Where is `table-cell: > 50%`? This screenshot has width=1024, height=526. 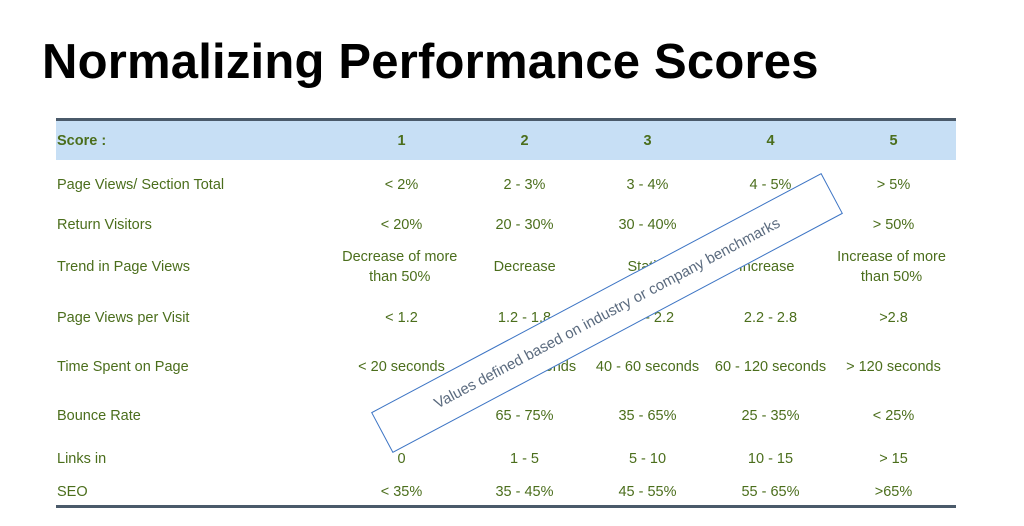 table-cell: > 50% is located at coordinates (893, 225).